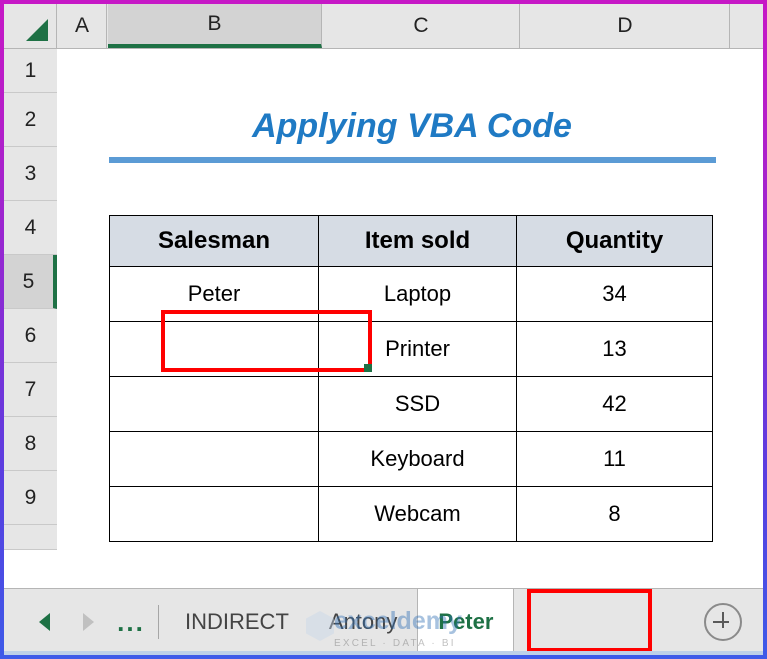 The width and height of the screenshot is (767, 659). Describe the element at coordinates (82, 26) in the screenshot. I see `column-header-a: A` at that location.